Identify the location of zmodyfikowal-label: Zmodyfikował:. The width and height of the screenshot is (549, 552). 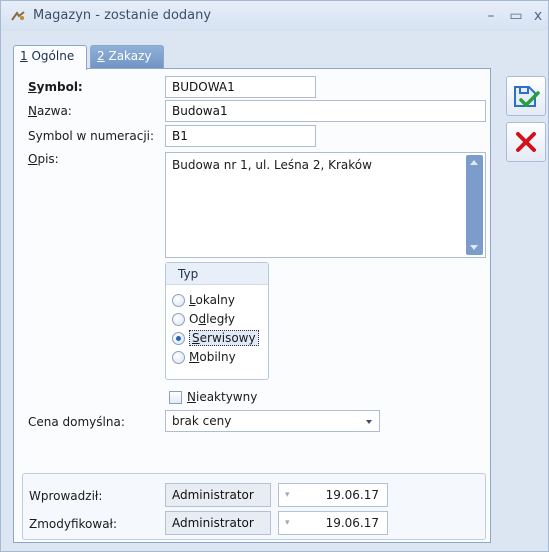
(73, 524).